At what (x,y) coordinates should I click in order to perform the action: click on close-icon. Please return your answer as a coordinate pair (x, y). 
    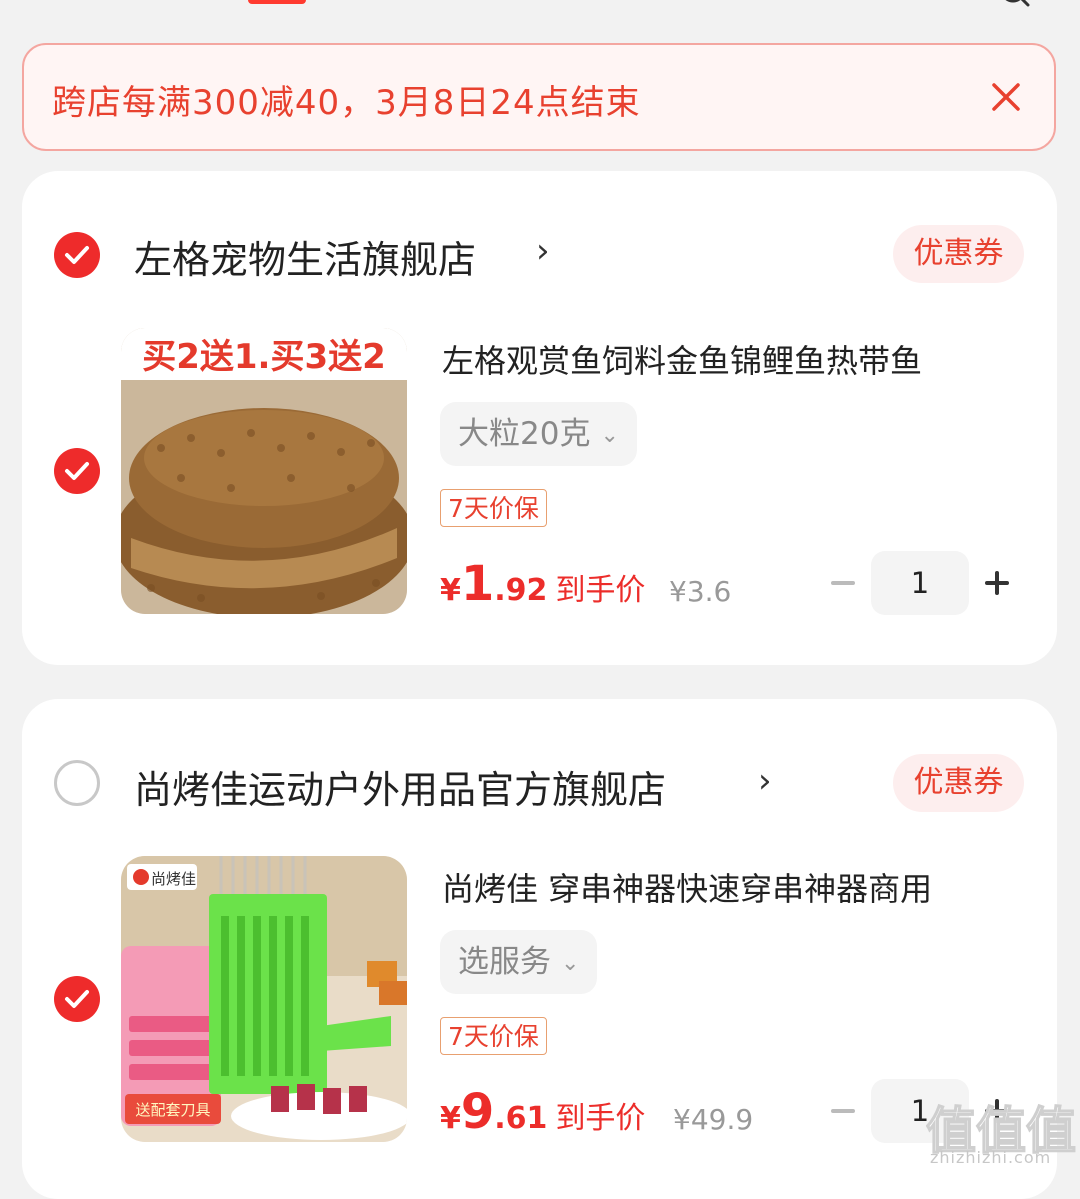
    Looking at the image, I should click on (1006, 97).